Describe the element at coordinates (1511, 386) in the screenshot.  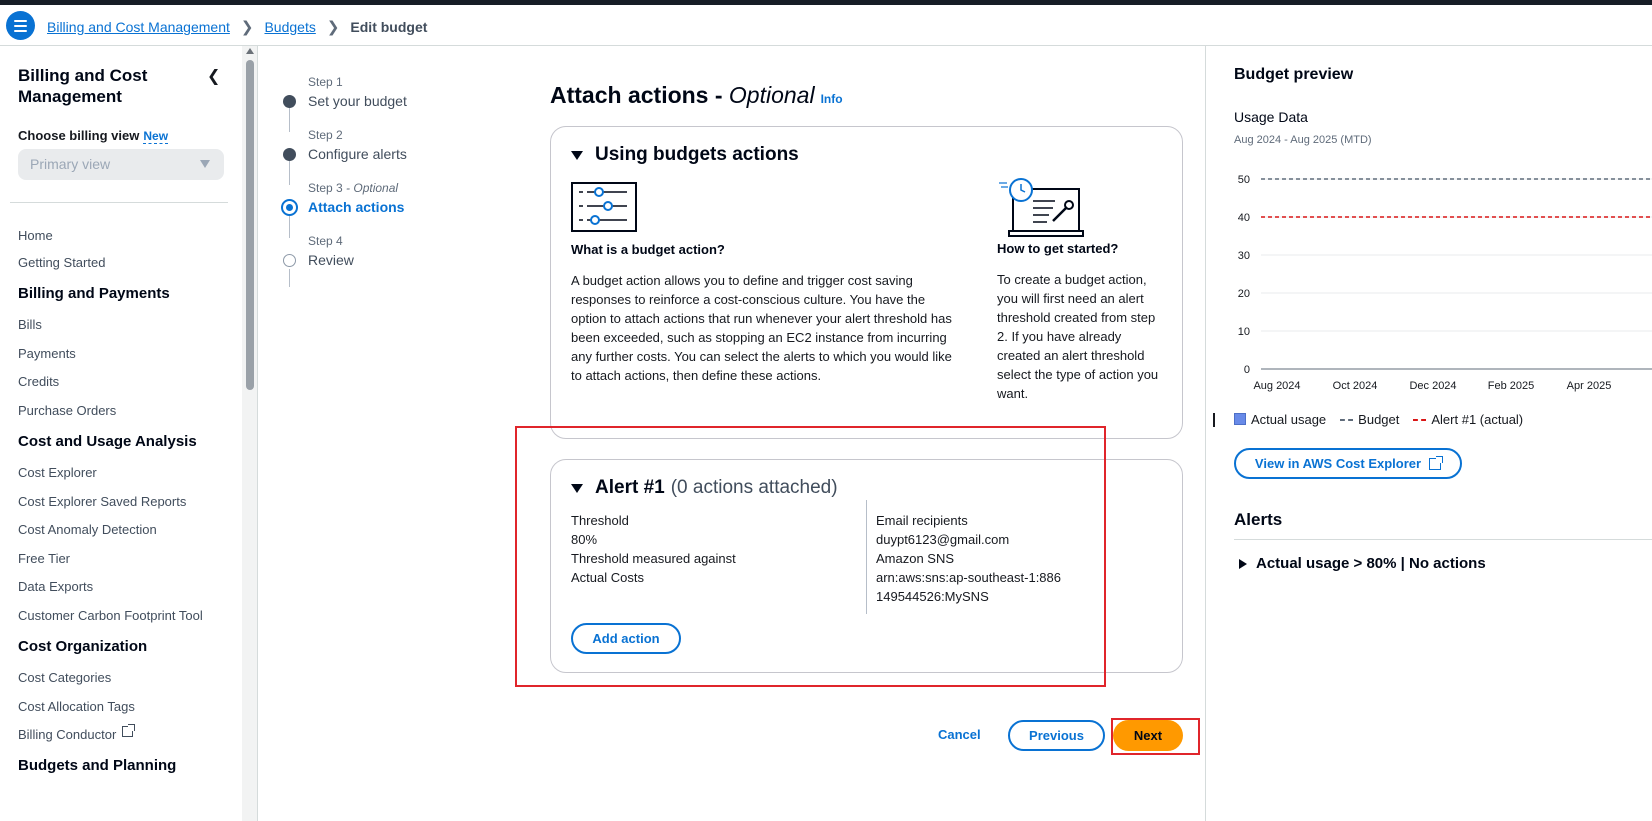
I see `x-tick-label: Feb 2025` at that location.